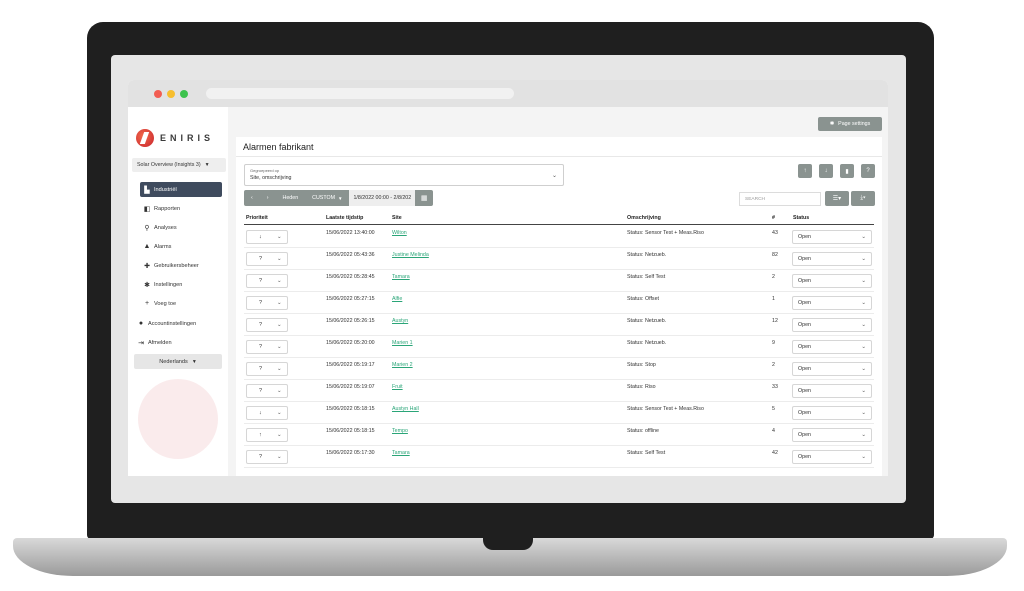 This screenshot has width=1024, height=591. What do you see at coordinates (181, 227) in the screenshot?
I see `sidebar-item-analyses: ⚲ Analyses` at bounding box center [181, 227].